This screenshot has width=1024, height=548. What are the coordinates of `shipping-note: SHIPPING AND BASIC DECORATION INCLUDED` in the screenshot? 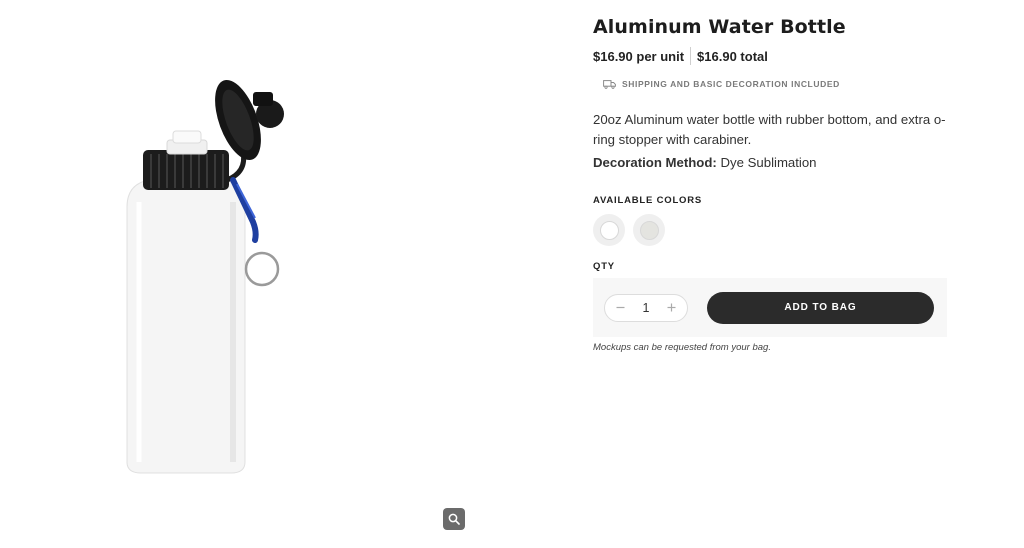 It's located at (775, 84).